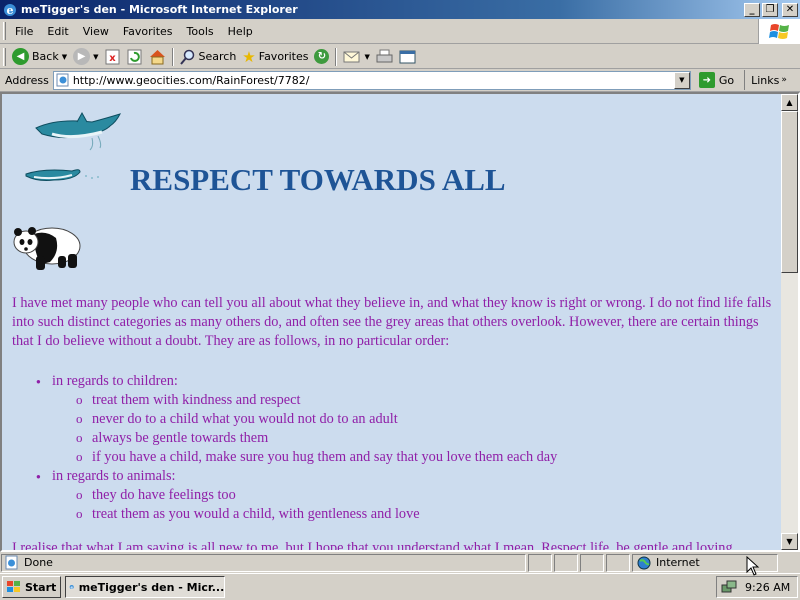 The width and height of the screenshot is (800, 600). I want to click on page-icon, so click(62, 80).